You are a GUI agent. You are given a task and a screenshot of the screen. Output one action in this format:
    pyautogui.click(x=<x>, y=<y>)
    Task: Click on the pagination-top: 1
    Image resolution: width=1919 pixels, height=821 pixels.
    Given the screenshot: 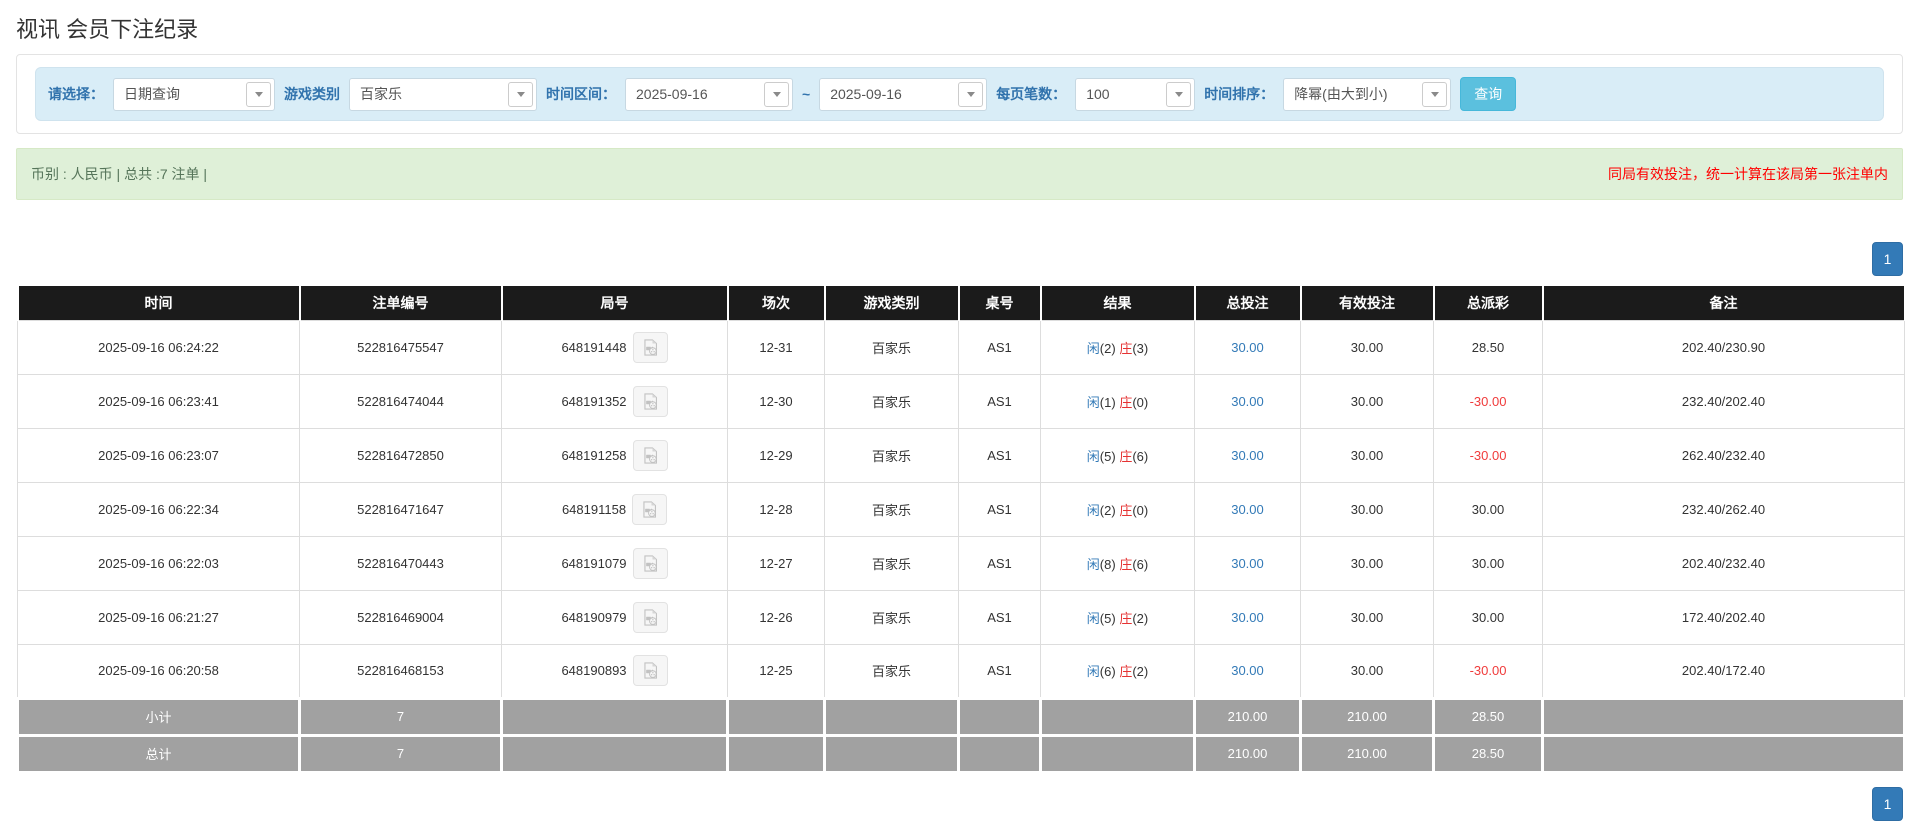 What is the action you would take?
    pyautogui.click(x=959, y=259)
    